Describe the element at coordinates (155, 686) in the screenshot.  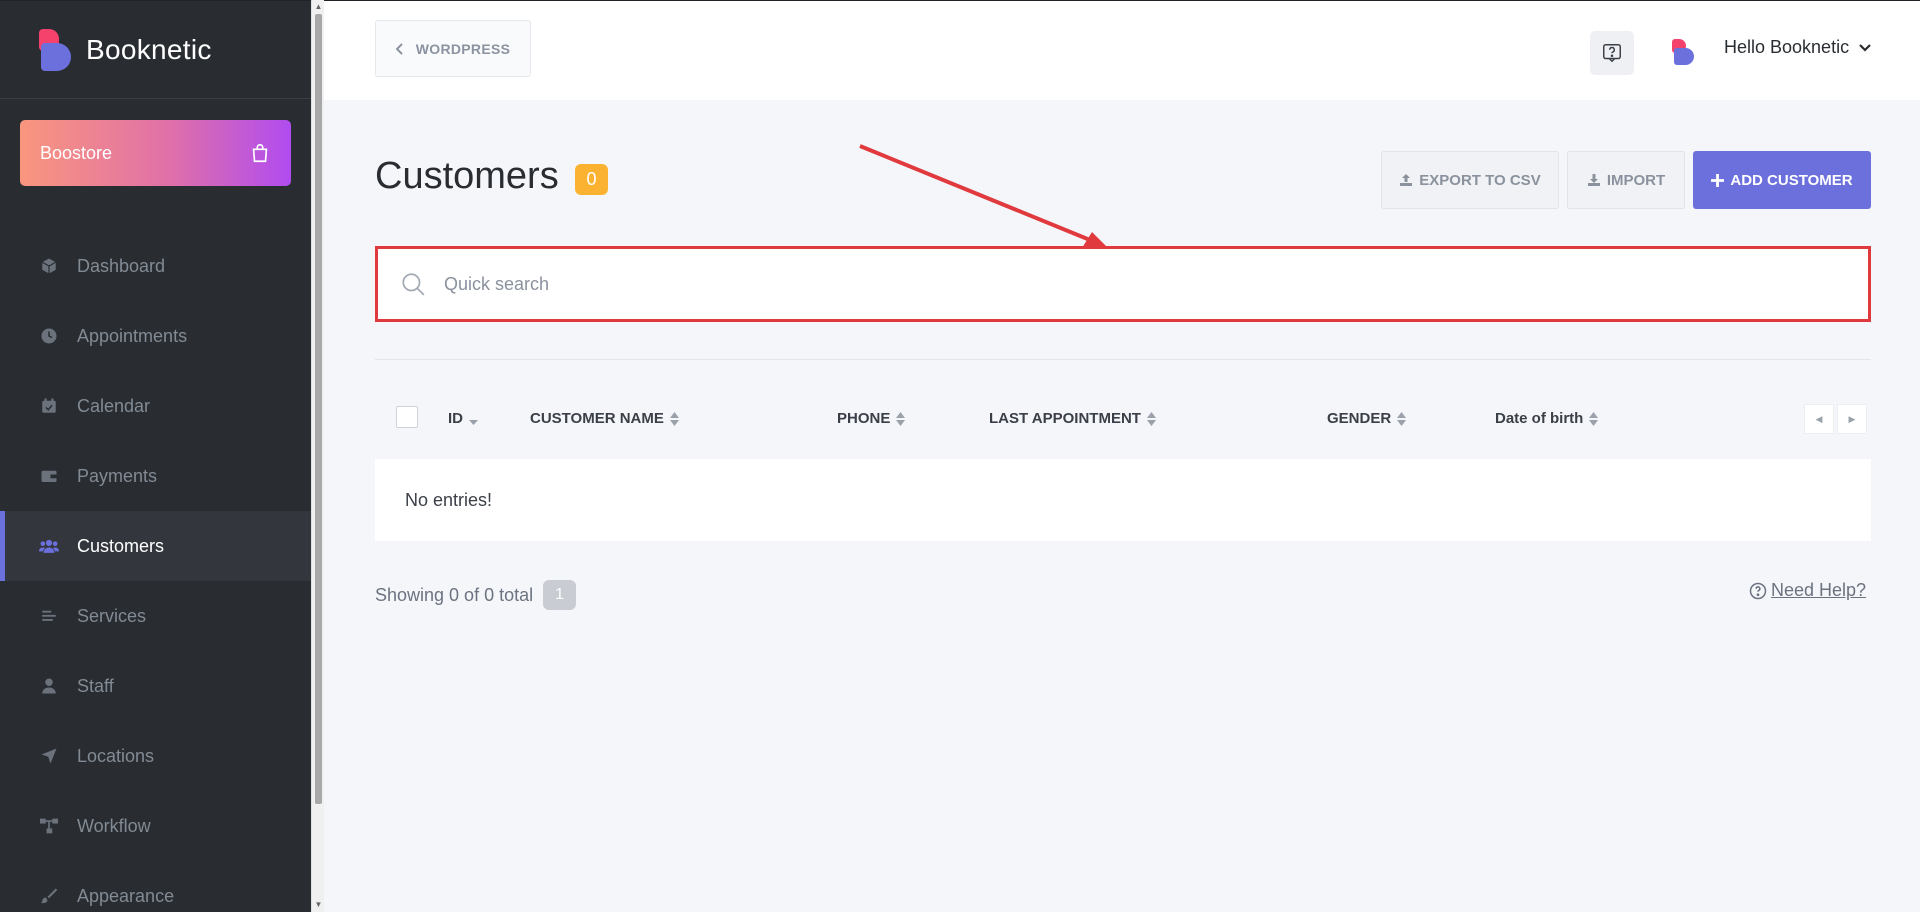
I see `sidebar-item-staff: Staff` at that location.